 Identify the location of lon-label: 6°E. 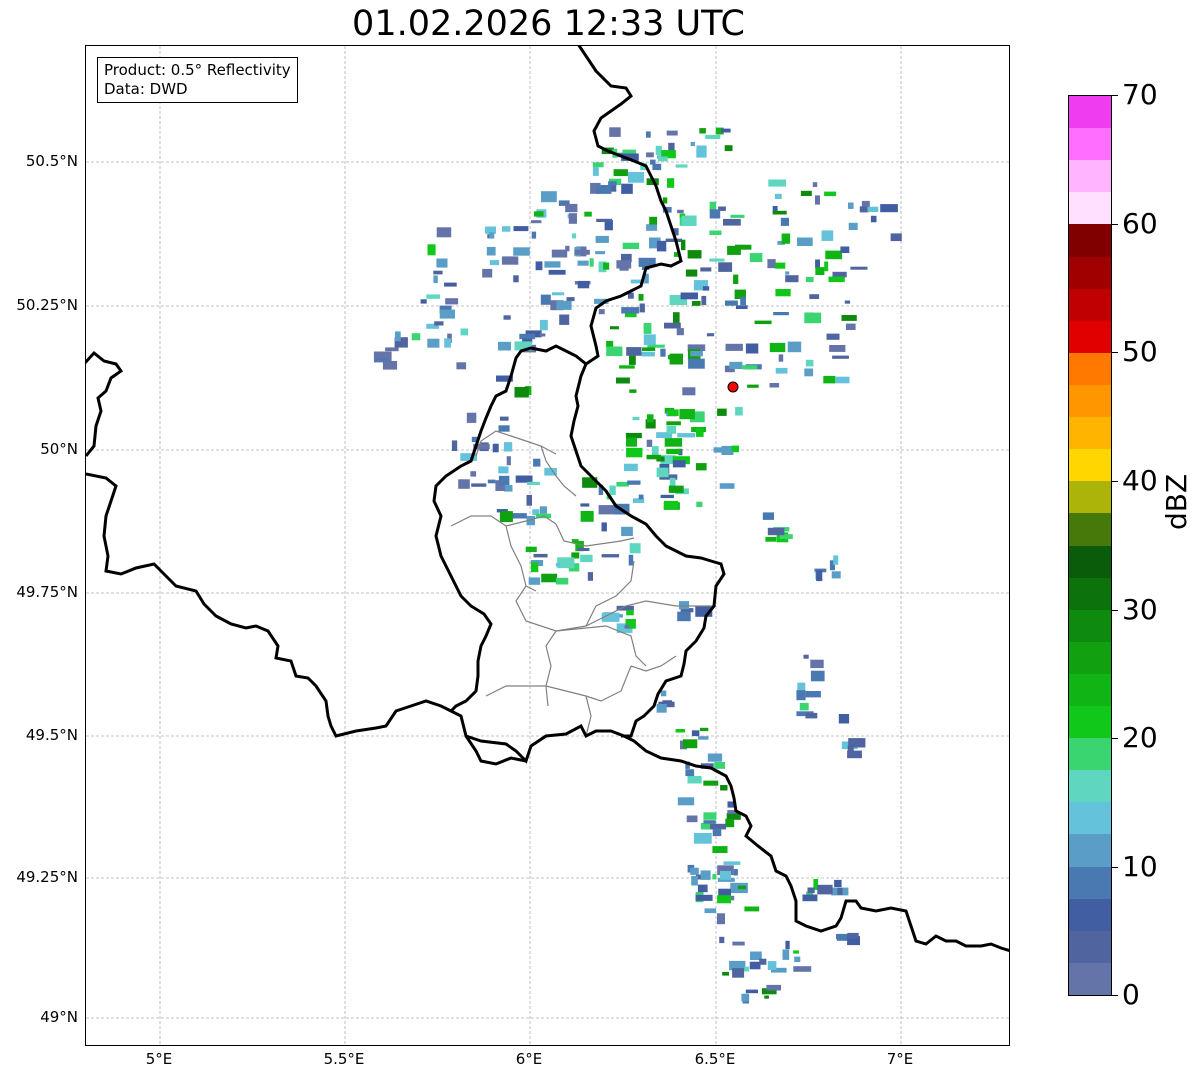
(529, 1059).